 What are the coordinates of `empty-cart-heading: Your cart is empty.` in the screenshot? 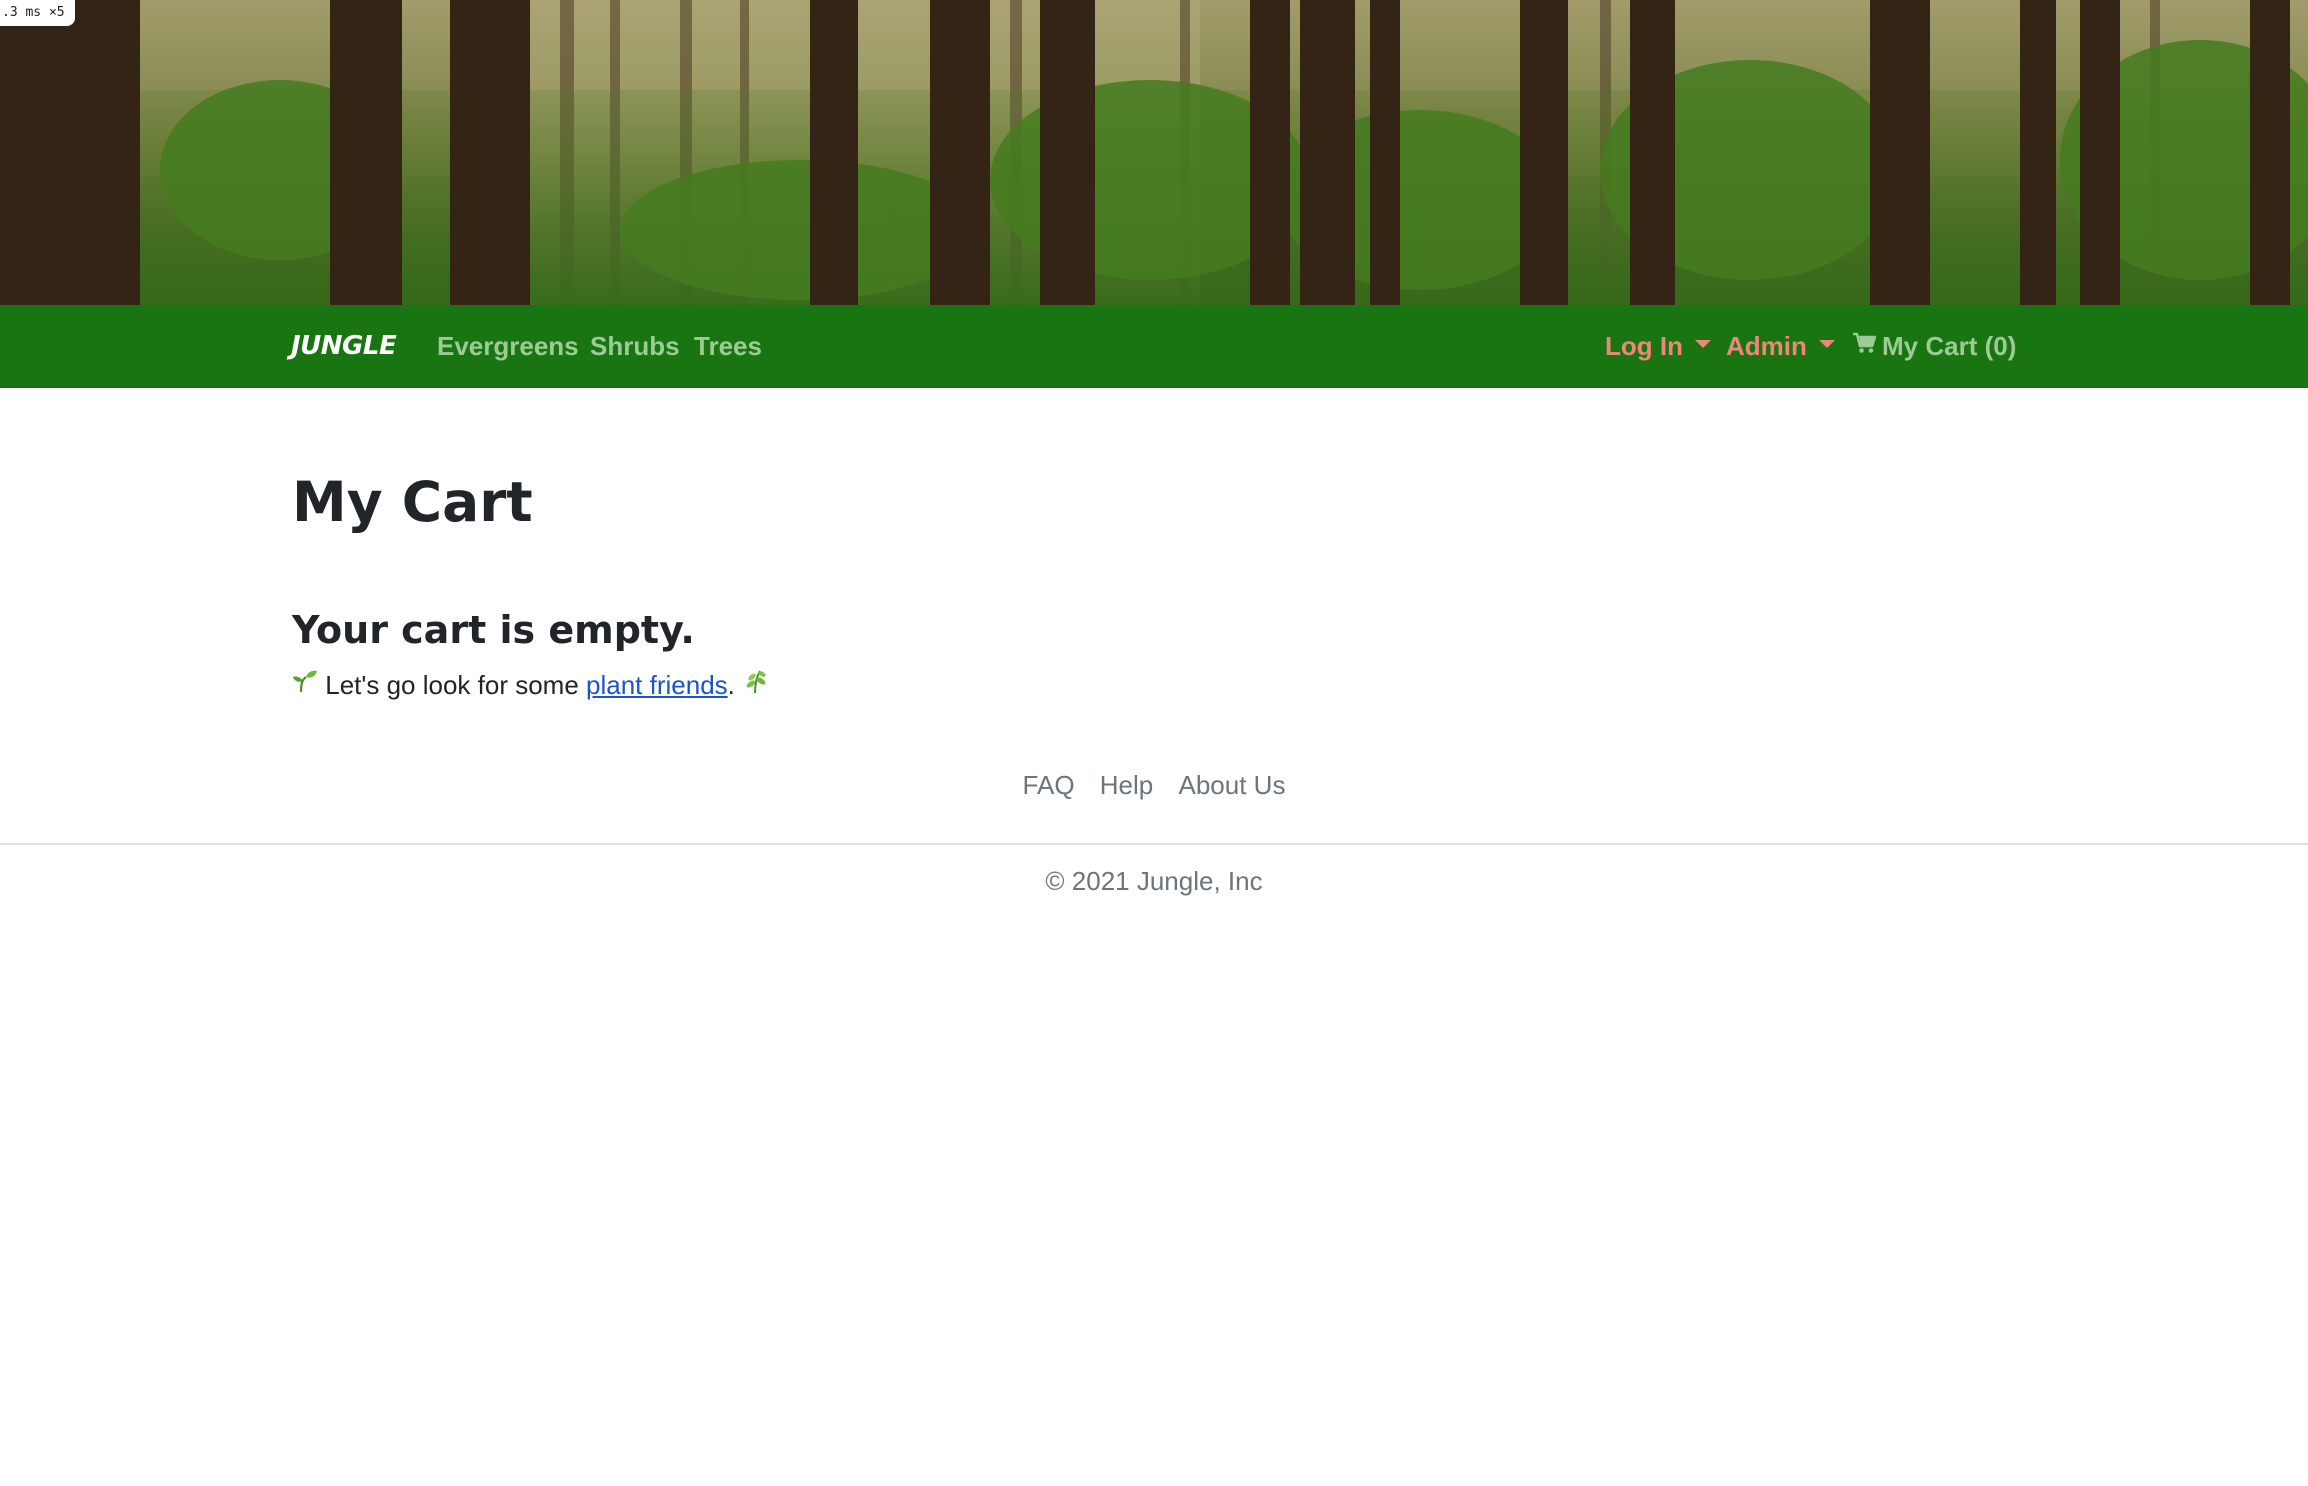 It's located at (493, 630).